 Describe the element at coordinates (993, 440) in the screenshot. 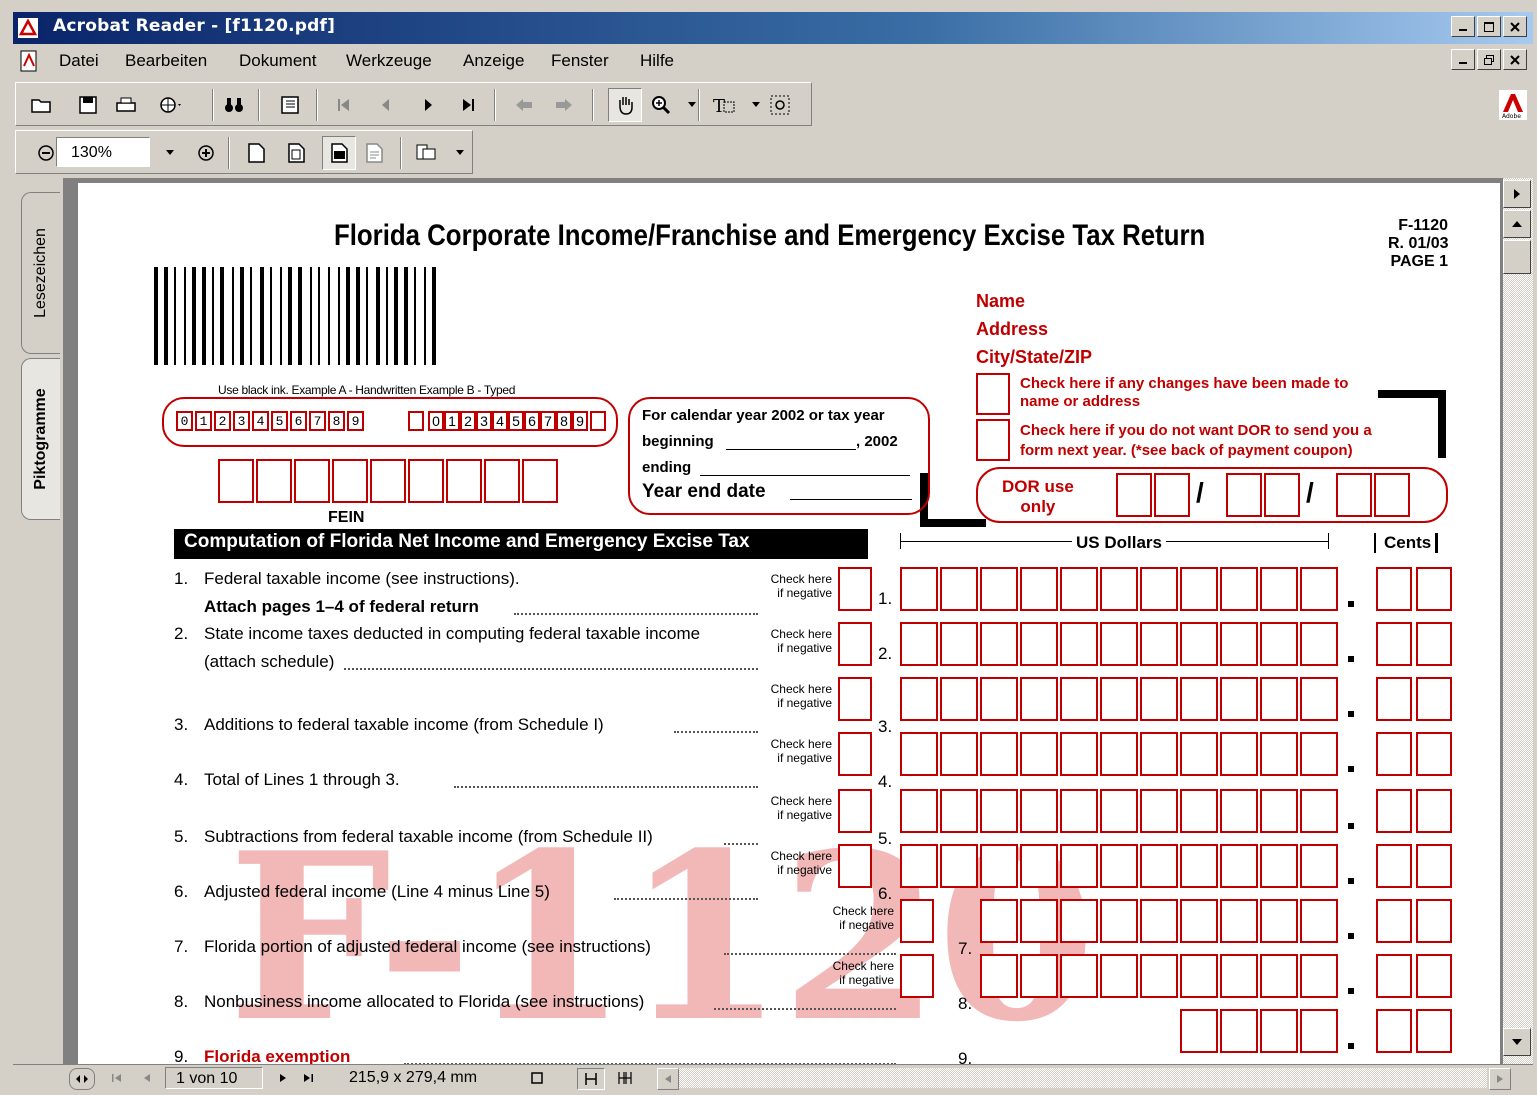

I see `no-form-checkbox` at that location.